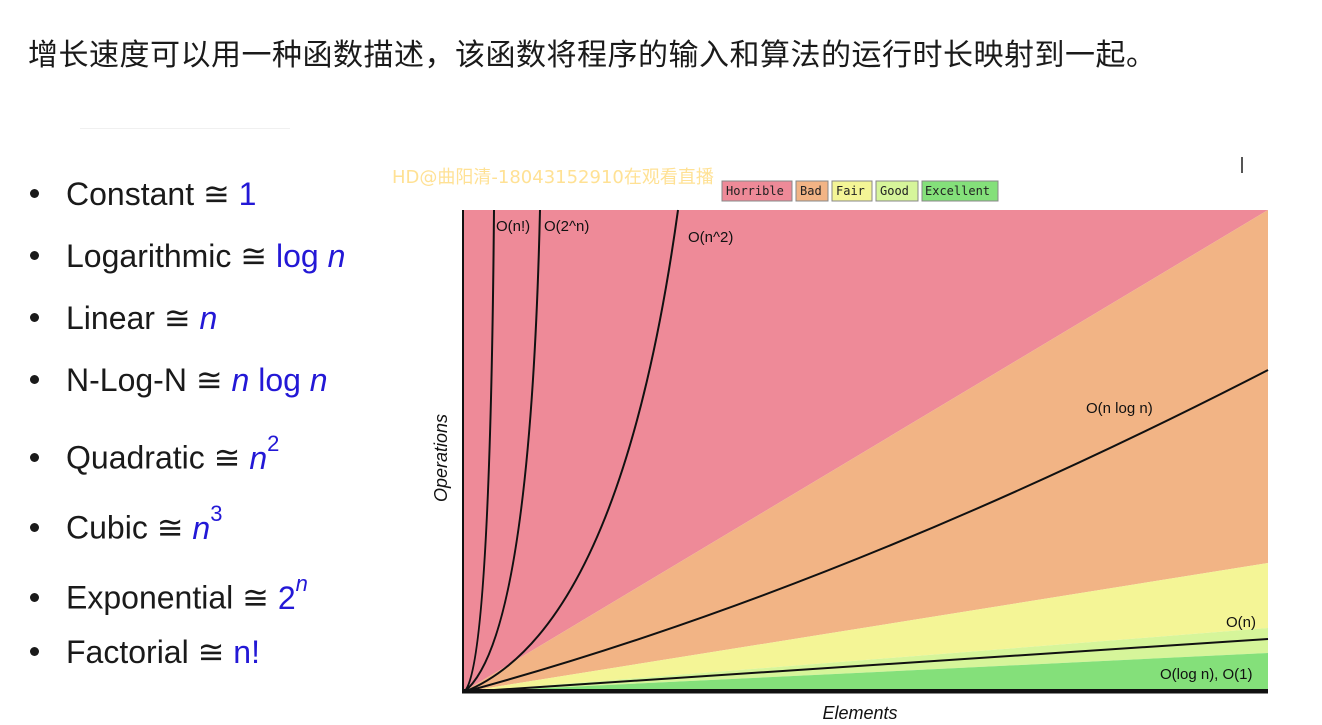  What do you see at coordinates (441, 458) in the screenshot?
I see `y-axis-label: Operations` at bounding box center [441, 458].